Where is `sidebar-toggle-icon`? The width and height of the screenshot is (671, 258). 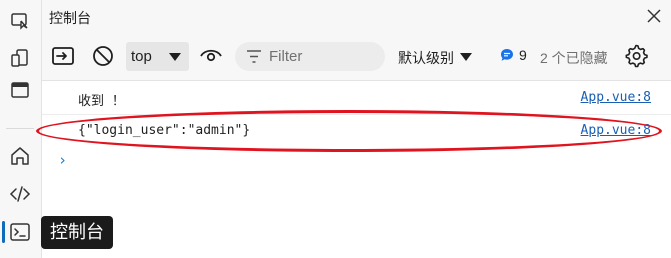 sidebar-toggle-icon is located at coordinates (63, 56).